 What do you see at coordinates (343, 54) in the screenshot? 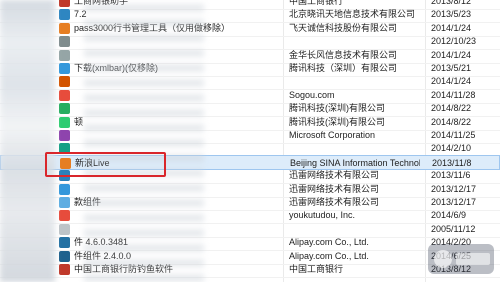
I see `program-publisher: 金华长风信息技术有限公司` at bounding box center [343, 54].